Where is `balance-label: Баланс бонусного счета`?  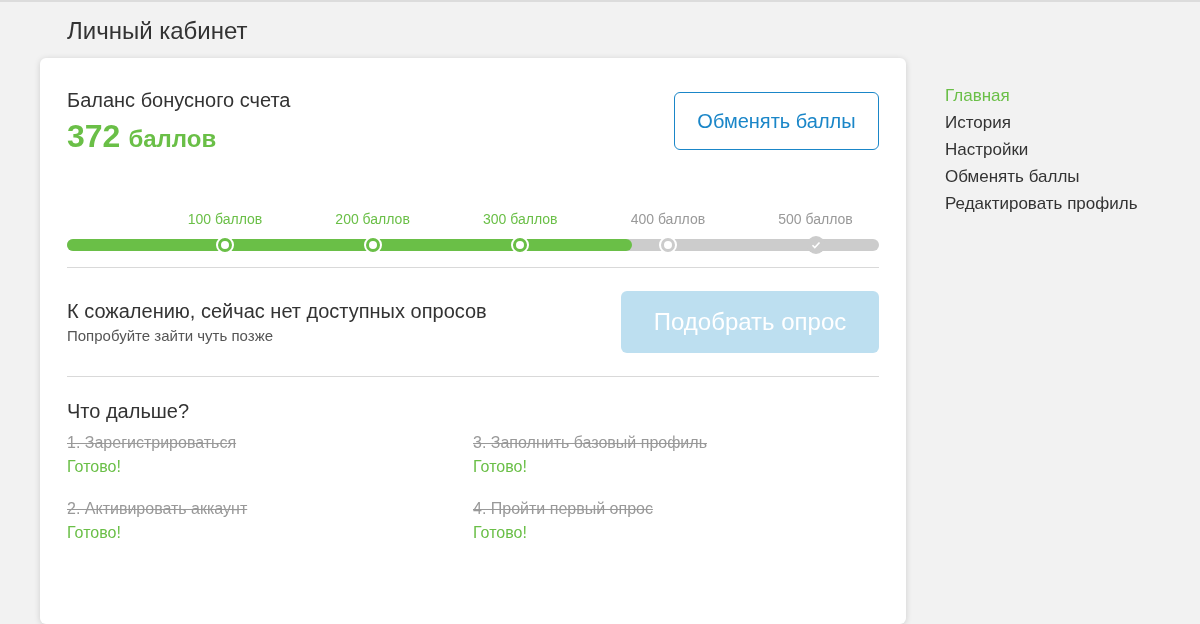 balance-label: Баланс бонусного счета is located at coordinates (179, 100).